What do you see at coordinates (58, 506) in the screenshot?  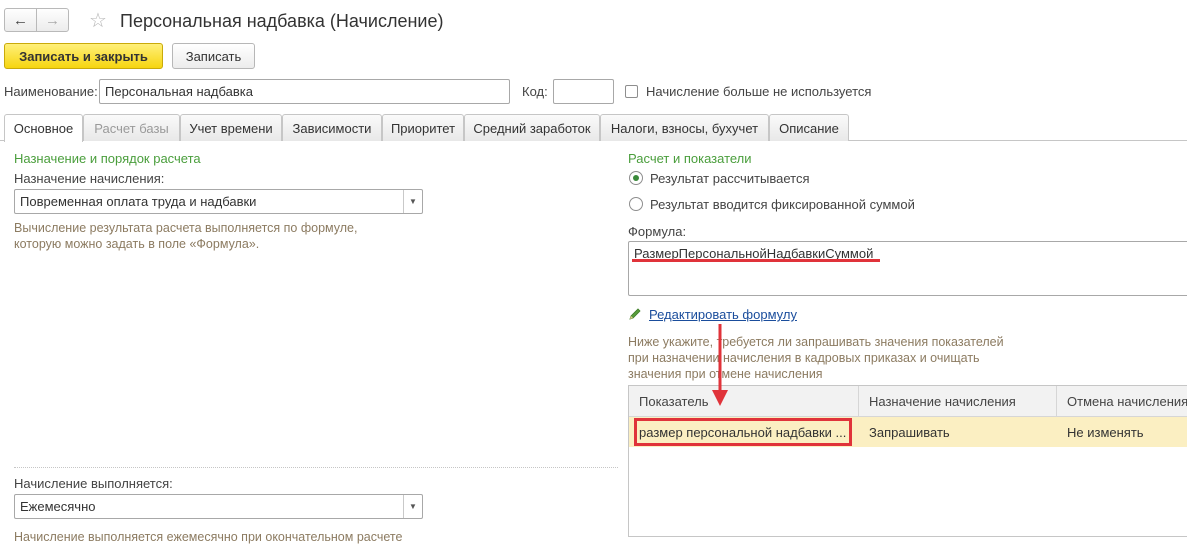 I see `performed-value: Ежемесячно` at bounding box center [58, 506].